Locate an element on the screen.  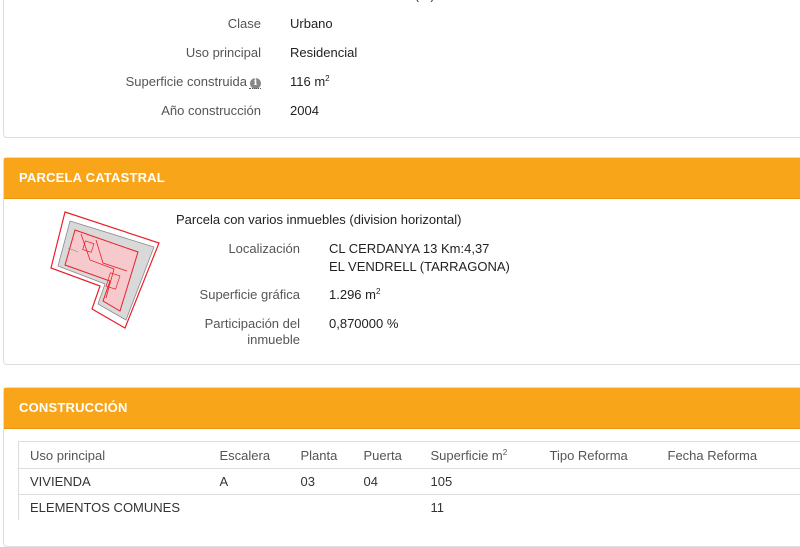
col-planta: Planta is located at coordinates (321, 455).